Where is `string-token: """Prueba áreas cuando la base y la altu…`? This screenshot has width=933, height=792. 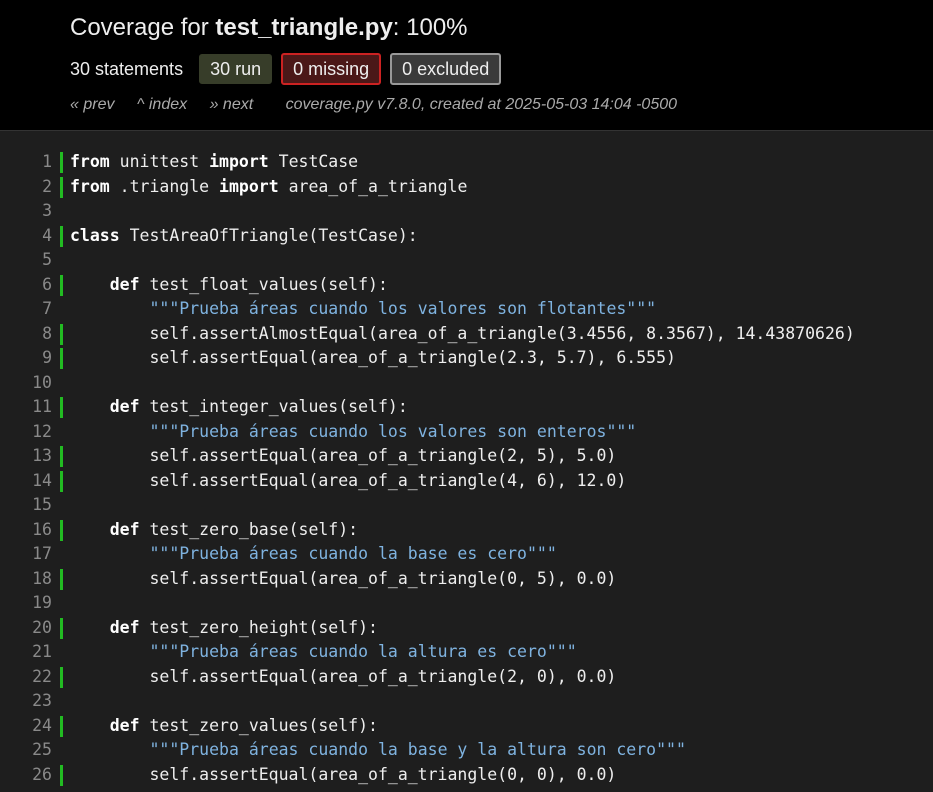
string-token: """Prueba áreas cuando la base y la altu… is located at coordinates (417, 749).